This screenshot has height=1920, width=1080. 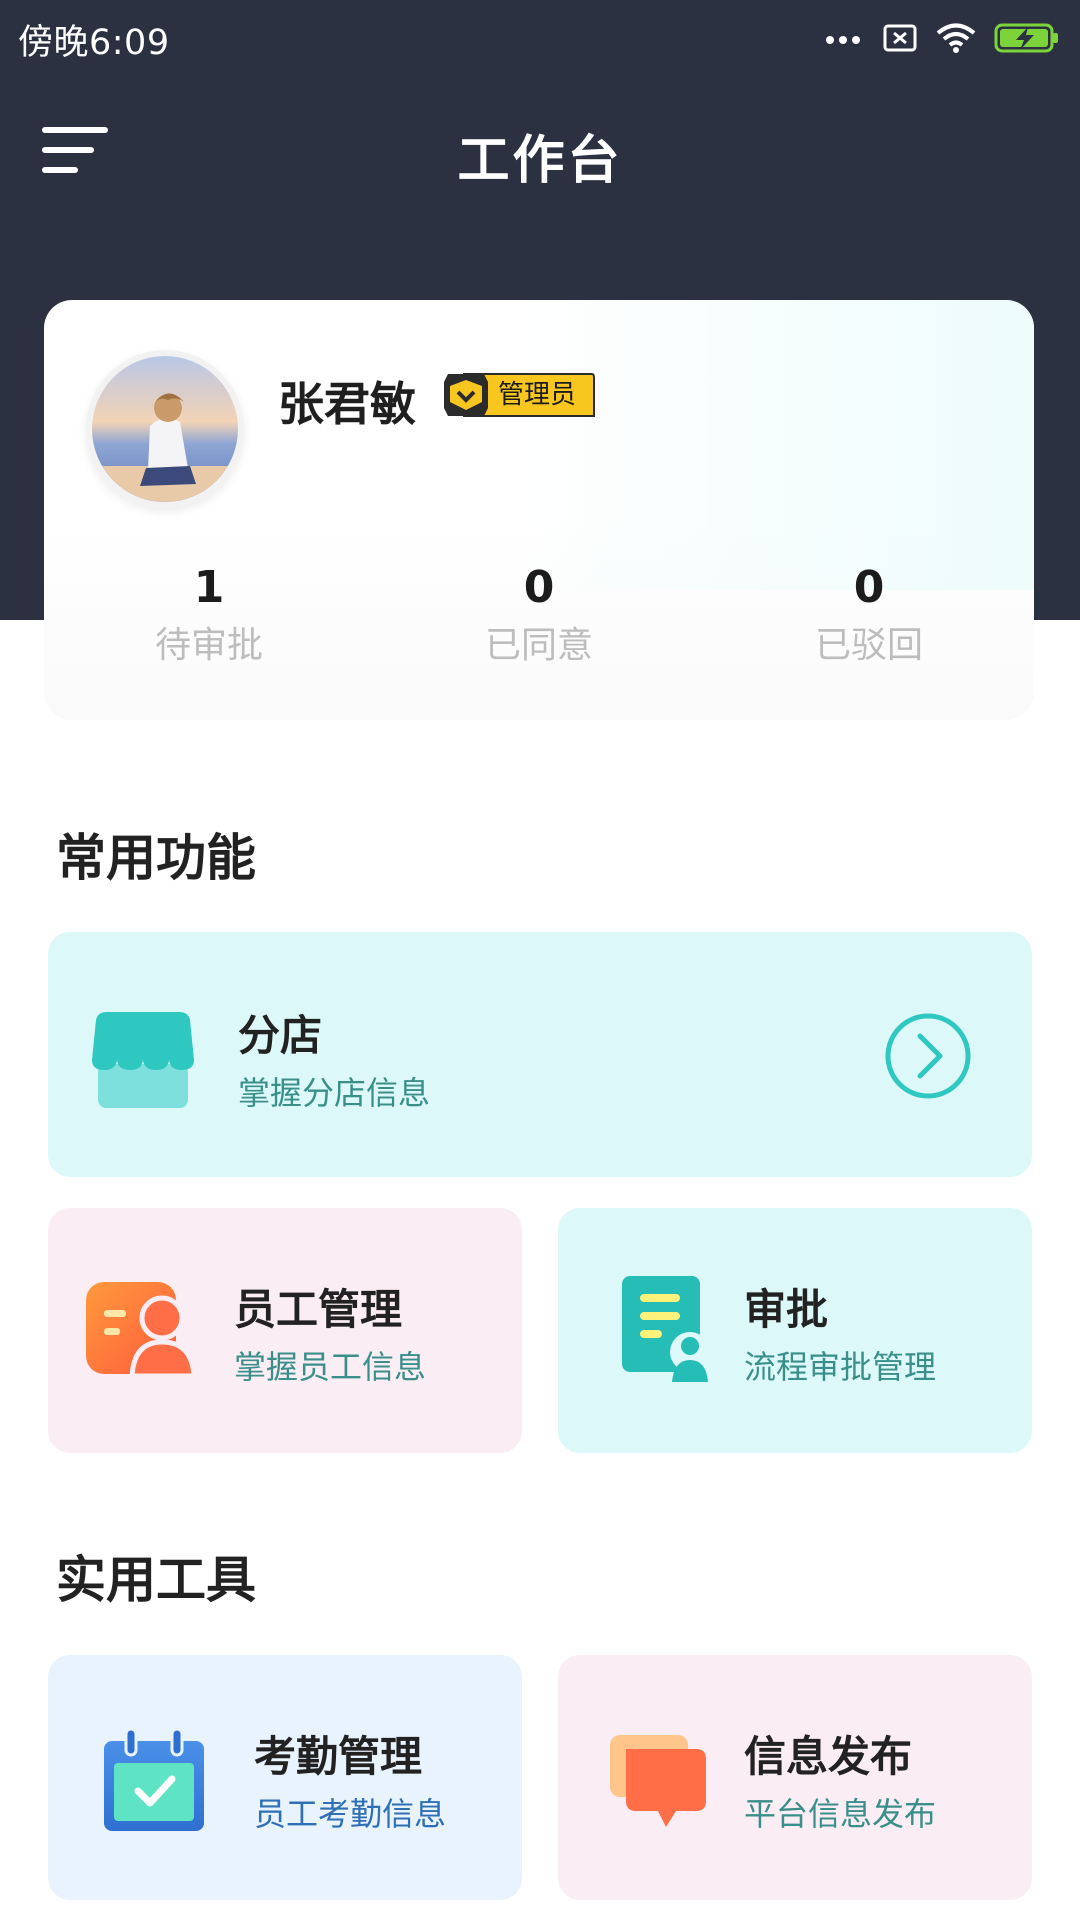 I want to click on wifi-icon, so click(x=956, y=38).